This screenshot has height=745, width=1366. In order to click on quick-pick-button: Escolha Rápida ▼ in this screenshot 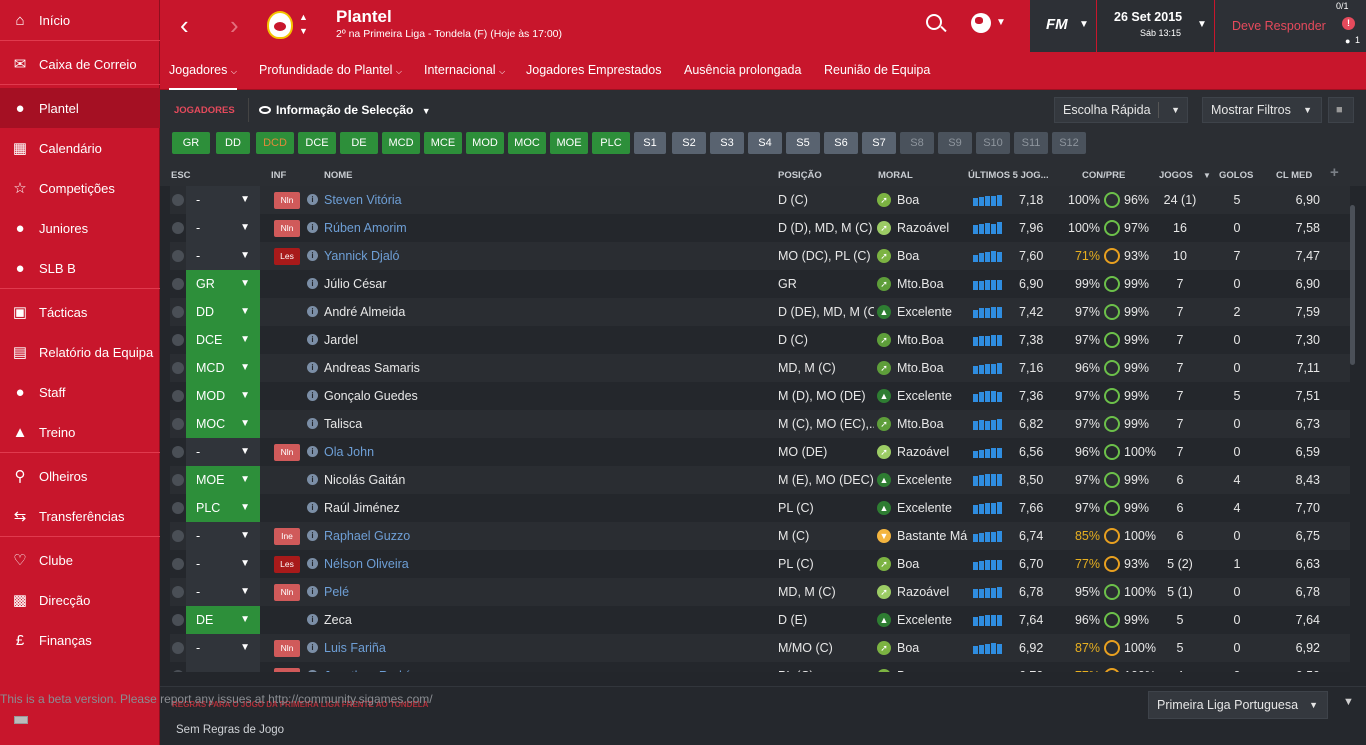, I will do `click(1121, 110)`.